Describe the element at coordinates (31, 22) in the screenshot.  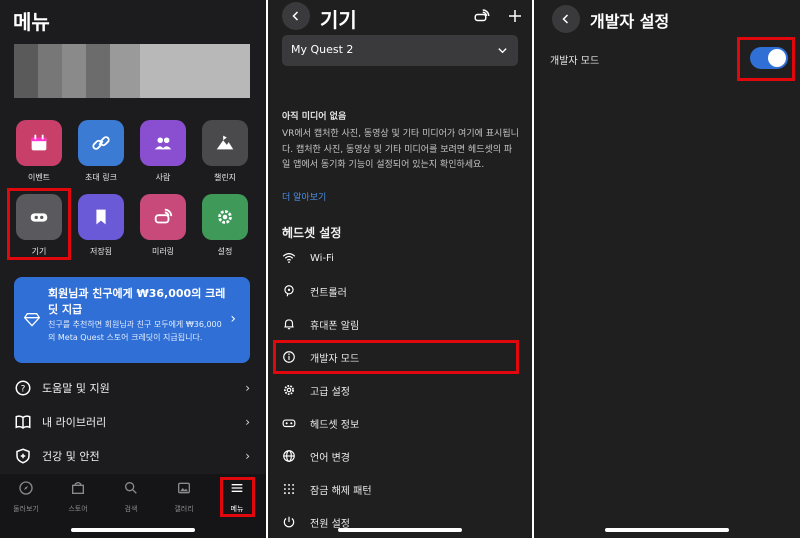
I see `page-title: 메뉴` at that location.